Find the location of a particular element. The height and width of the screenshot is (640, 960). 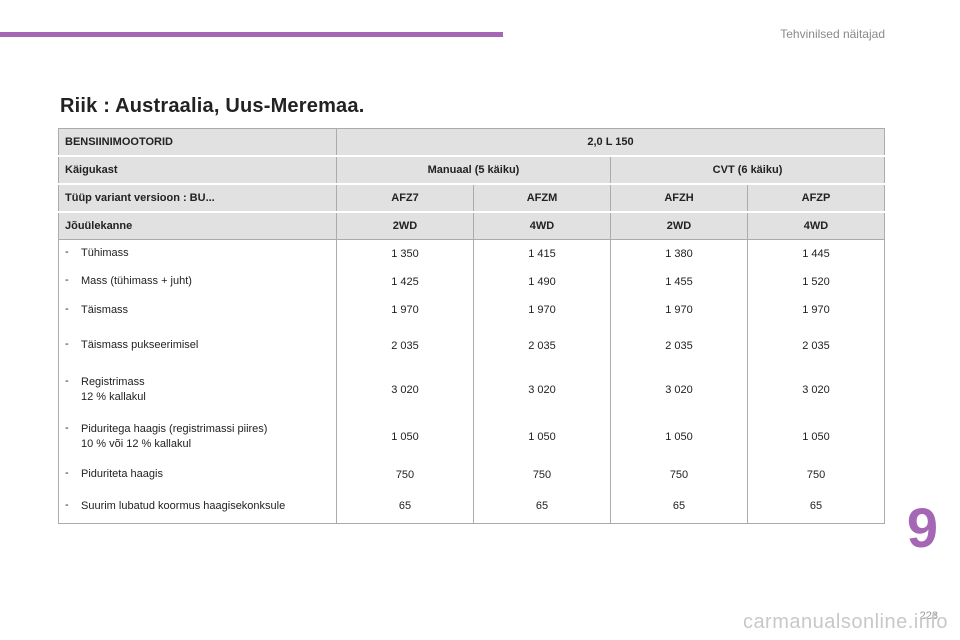

gearbox-label: Käigukast is located at coordinates (197, 170).